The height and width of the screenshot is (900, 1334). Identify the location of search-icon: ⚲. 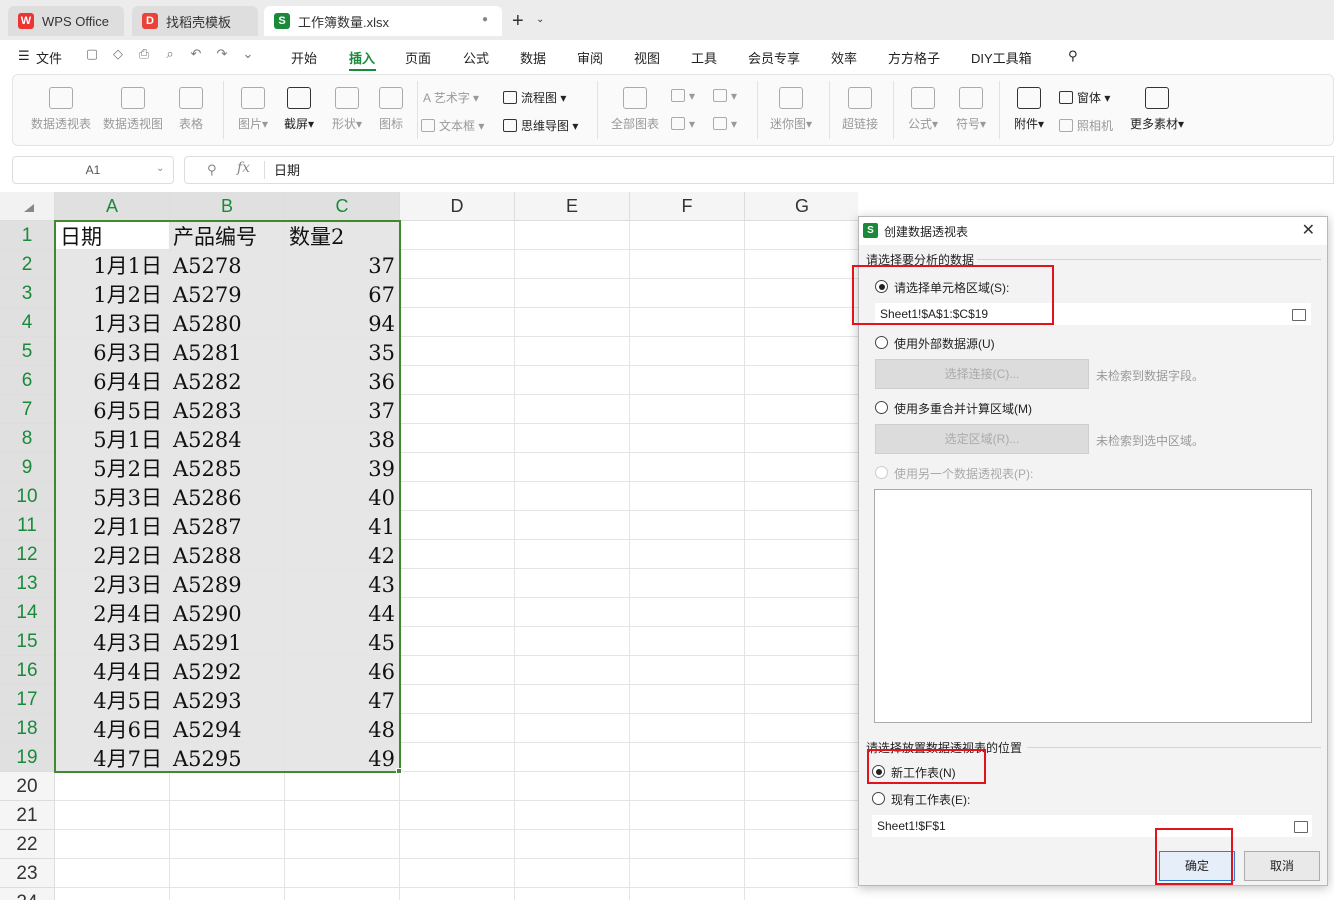
(1073, 56).